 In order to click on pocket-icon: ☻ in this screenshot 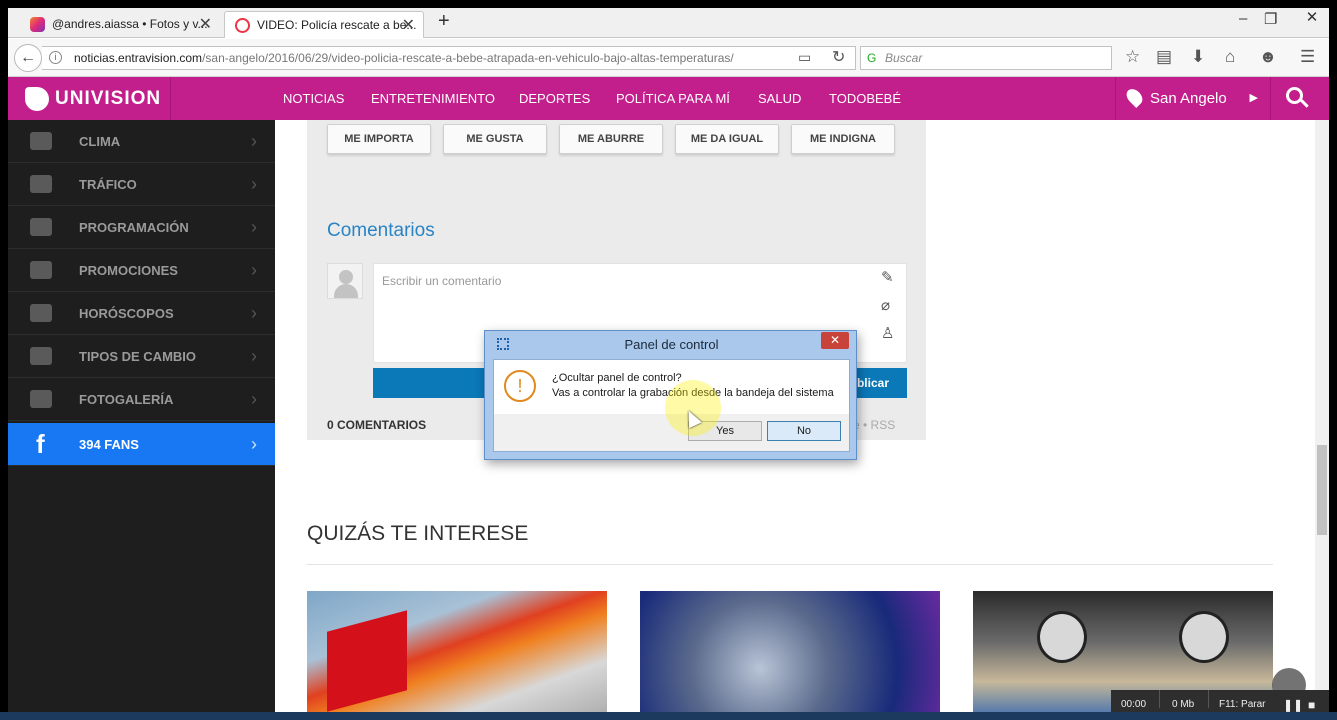, I will do `click(1268, 57)`.